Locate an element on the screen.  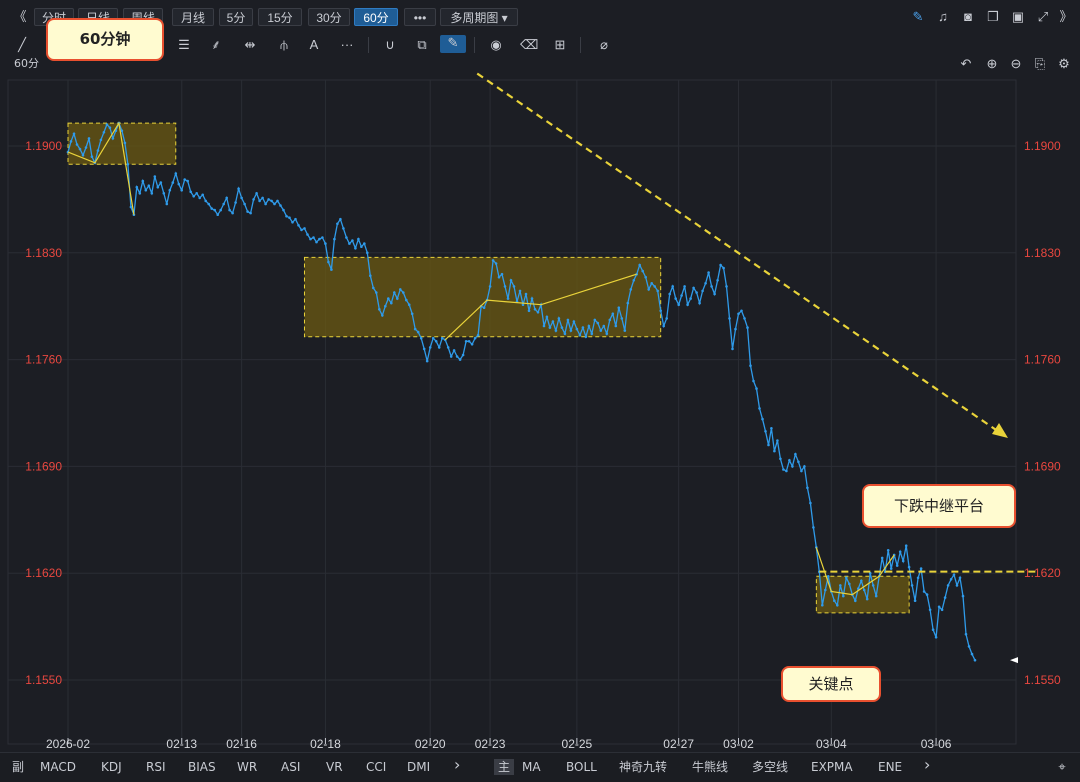
pen-icon: ✎ is located at coordinates (453, 44).